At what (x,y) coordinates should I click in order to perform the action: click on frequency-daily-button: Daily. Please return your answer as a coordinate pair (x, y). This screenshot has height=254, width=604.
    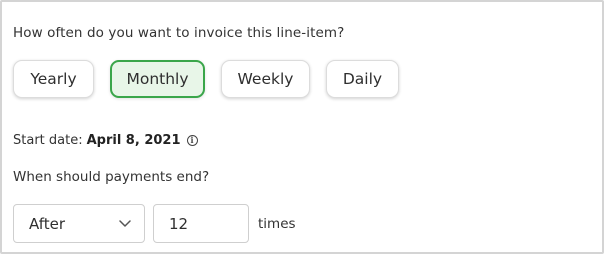
    Looking at the image, I should click on (362, 79).